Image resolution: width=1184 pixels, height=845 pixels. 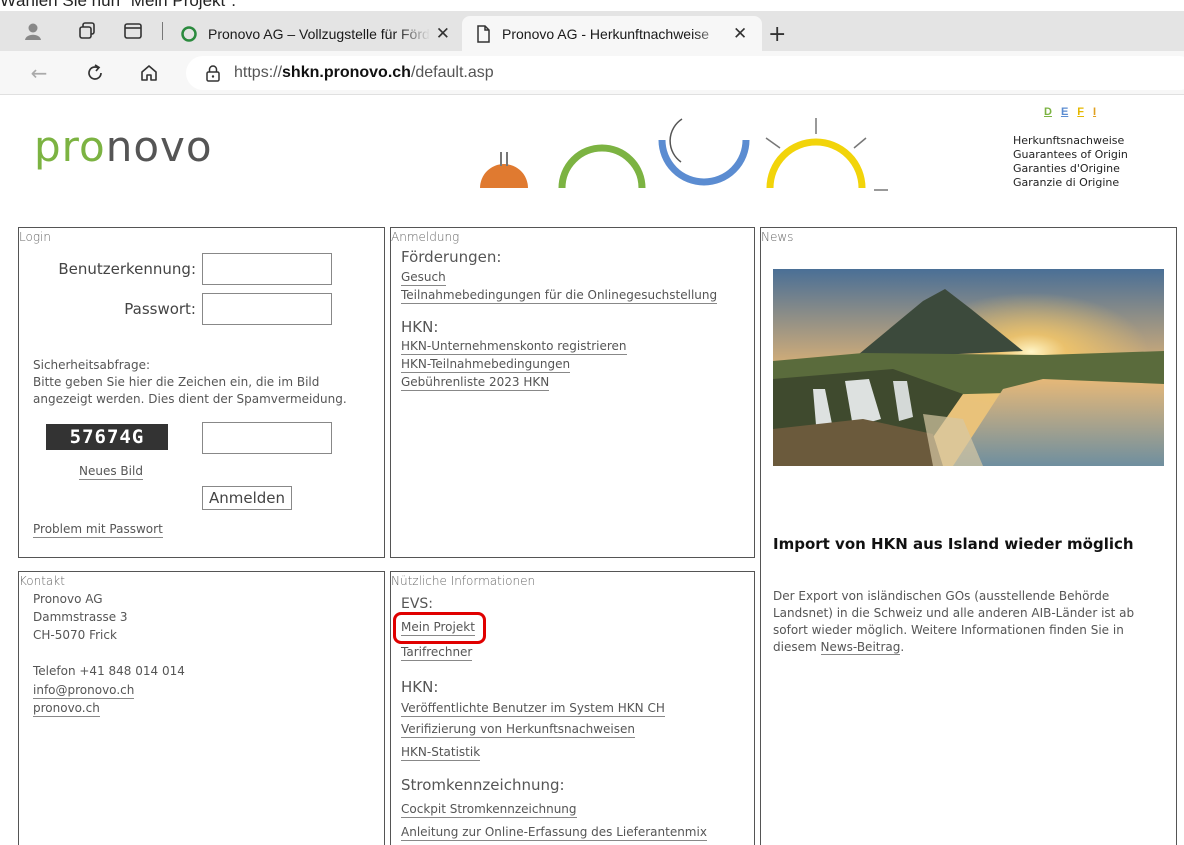 What do you see at coordinates (423, 277) in the screenshot?
I see `gesuch-link: Gesuch` at bounding box center [423, 277].